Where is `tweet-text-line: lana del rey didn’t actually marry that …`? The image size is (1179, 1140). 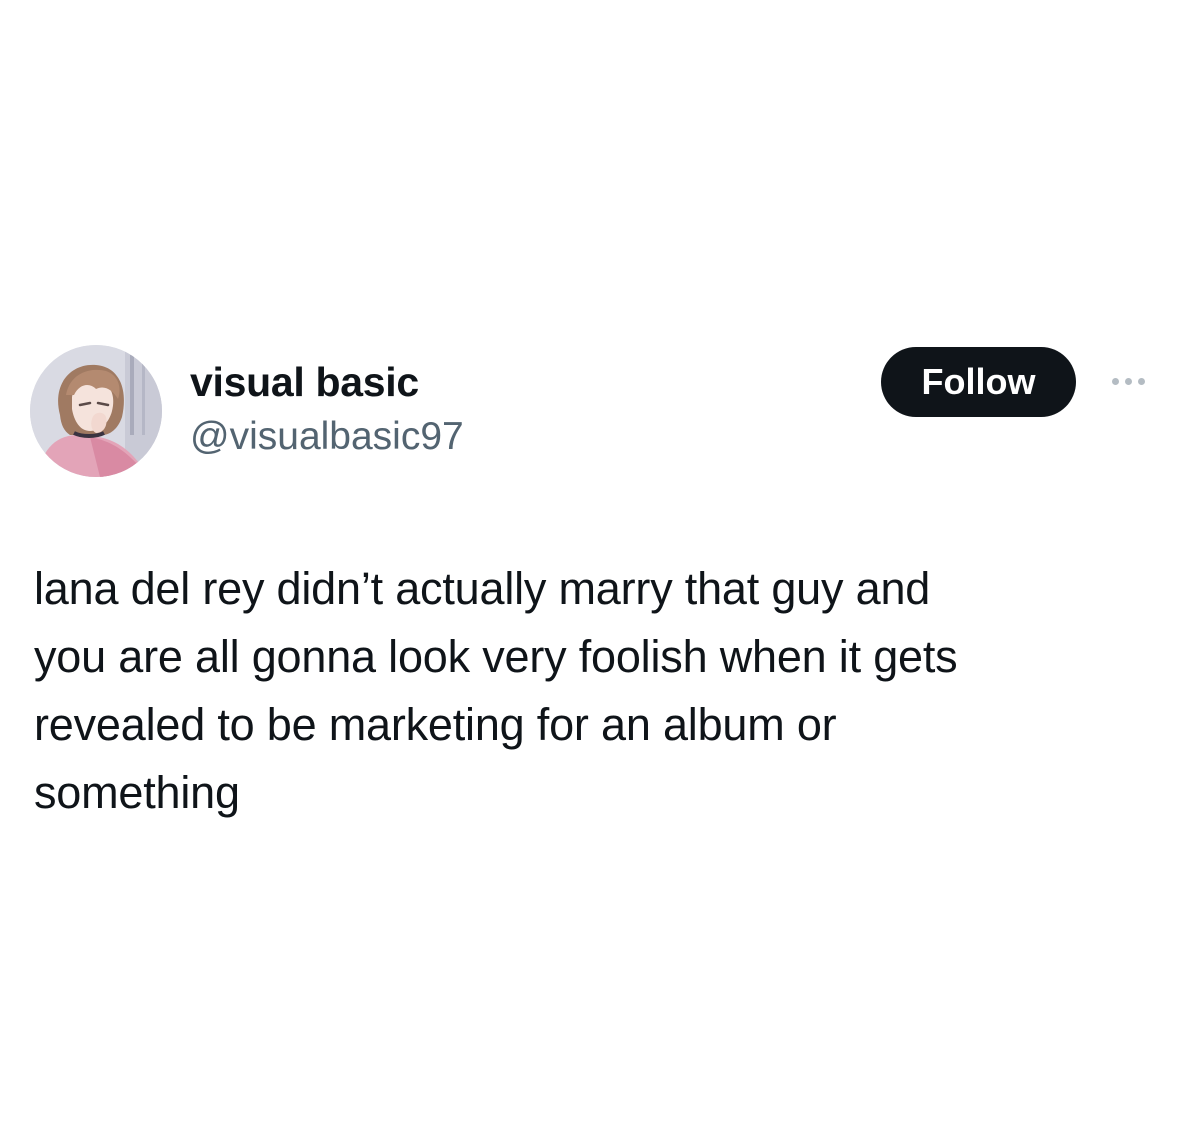 tweet-text-line: lana del rey didn’t actually marry that … is located at coordinates (482, 588).